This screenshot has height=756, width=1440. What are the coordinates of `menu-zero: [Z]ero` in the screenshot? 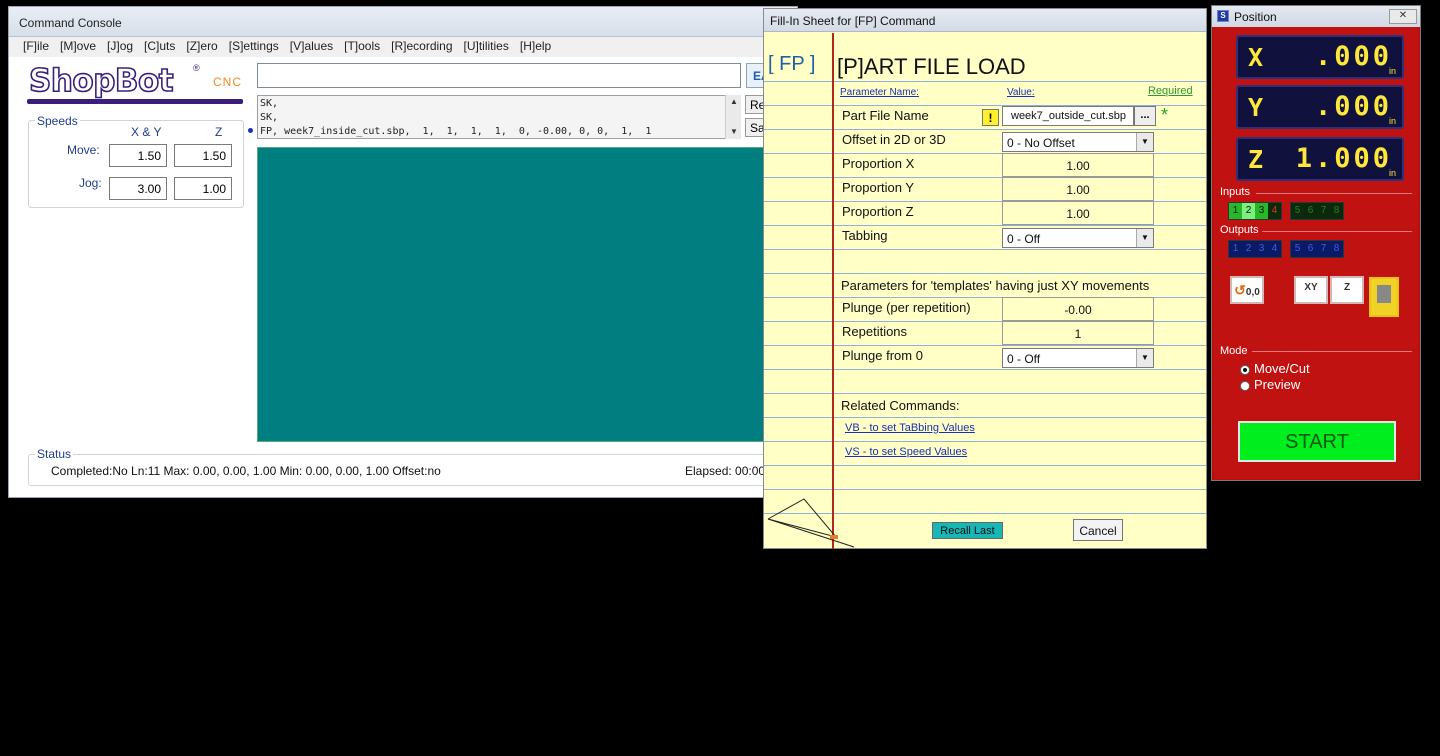 It's located at (201, 48).